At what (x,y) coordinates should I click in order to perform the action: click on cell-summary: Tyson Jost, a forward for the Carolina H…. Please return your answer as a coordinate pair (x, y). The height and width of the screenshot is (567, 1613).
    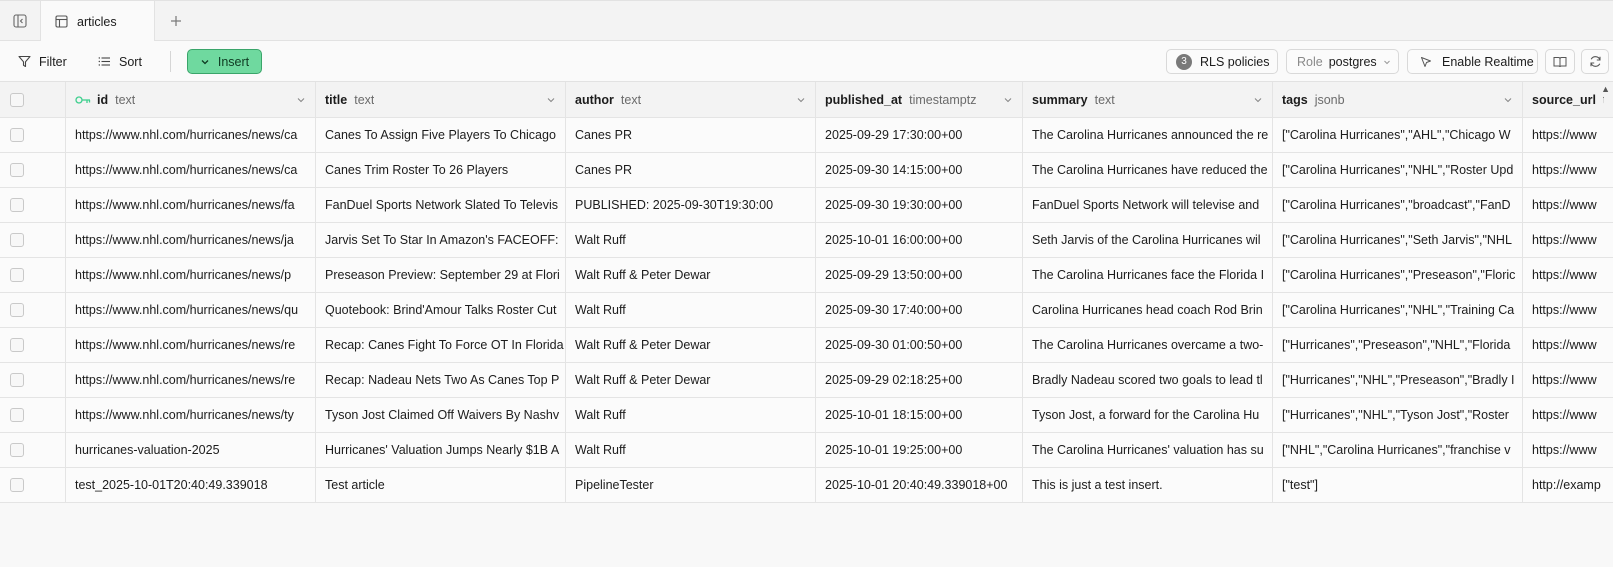
    Looking at the image, I should click on (1148, 415).